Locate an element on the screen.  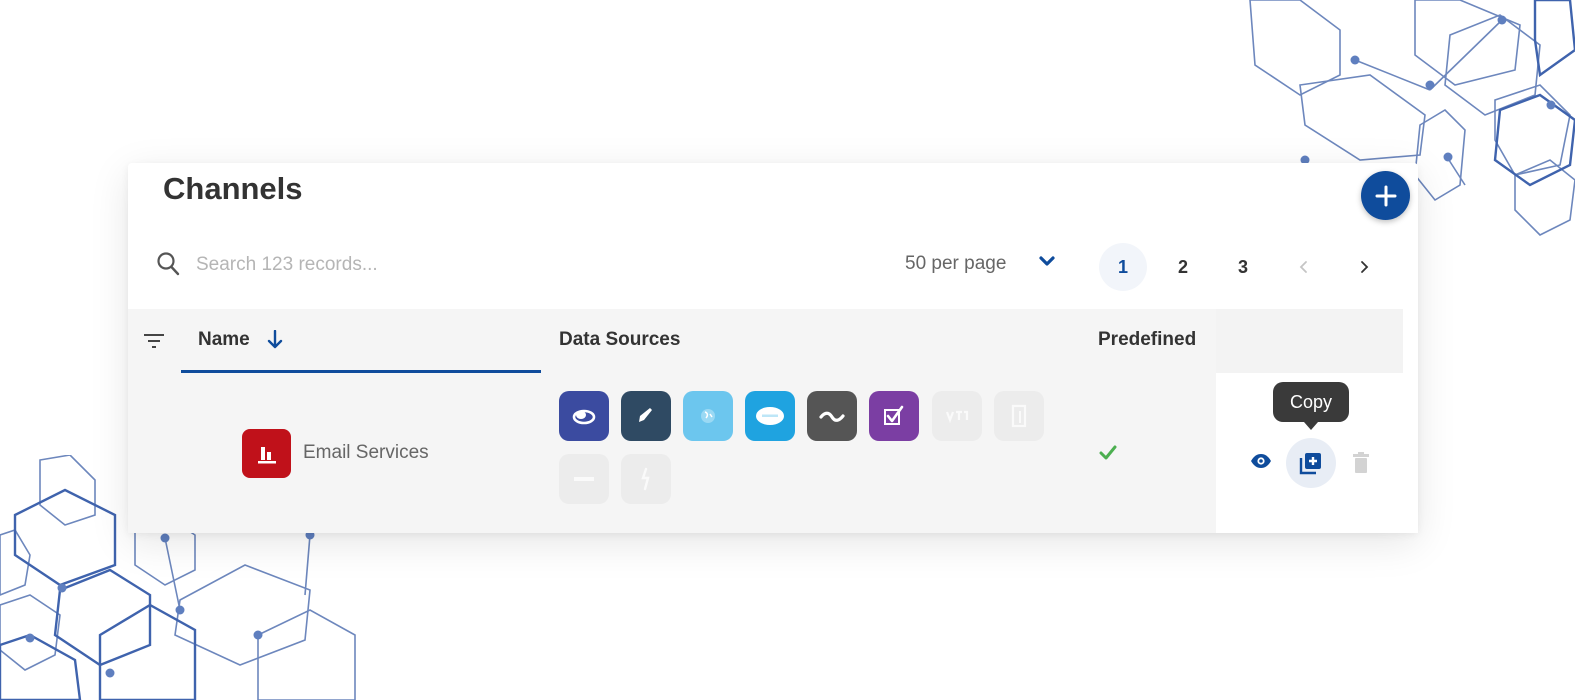
data-source-minus is located at coordinates (584, 479).